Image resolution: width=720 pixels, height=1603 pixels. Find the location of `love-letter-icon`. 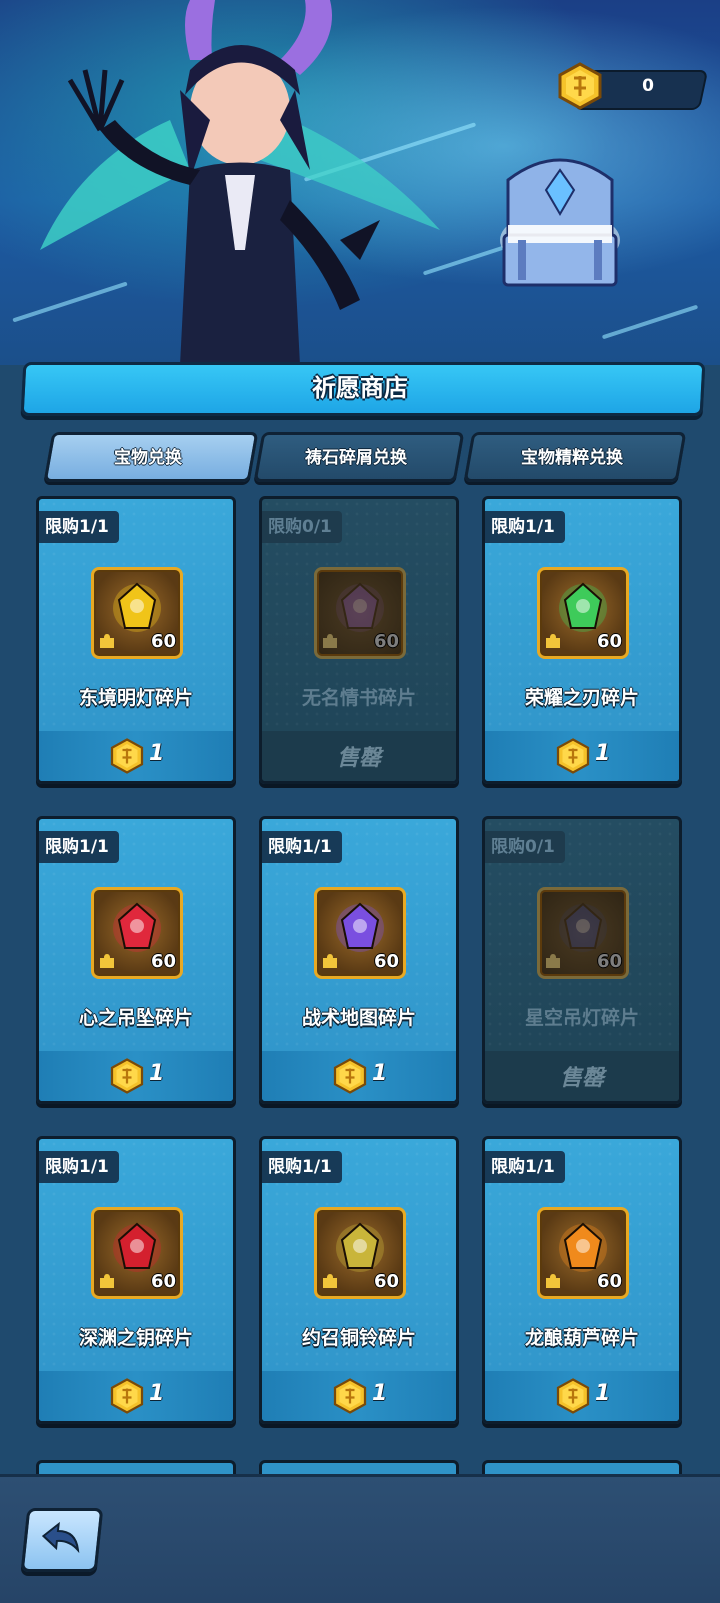

love-letter-icon is located at coordinates (360, 607).